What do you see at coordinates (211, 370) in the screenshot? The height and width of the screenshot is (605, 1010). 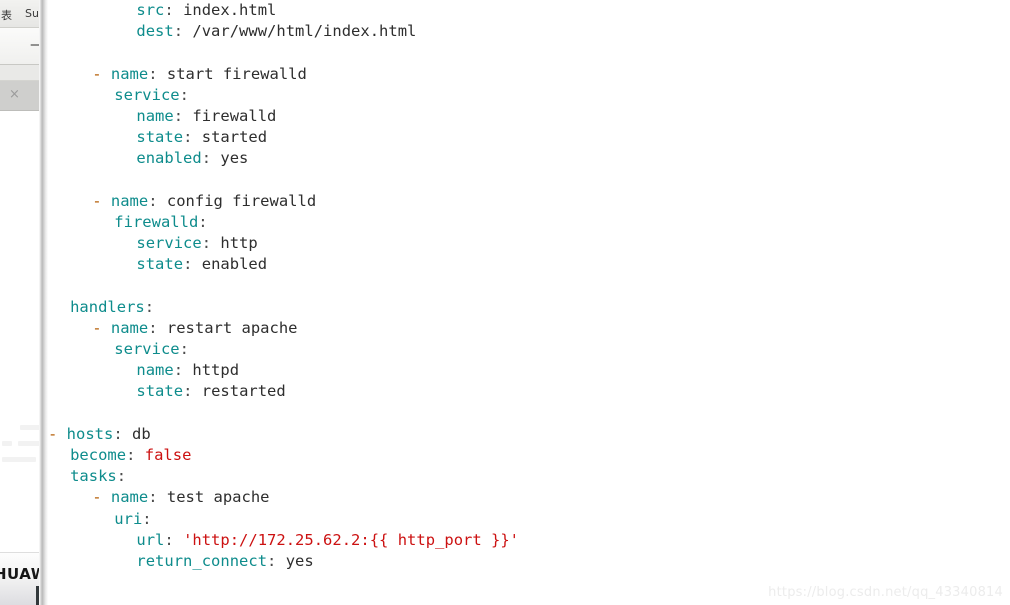 I see `yaml-value: httpd` at bounding box center [211, 370].